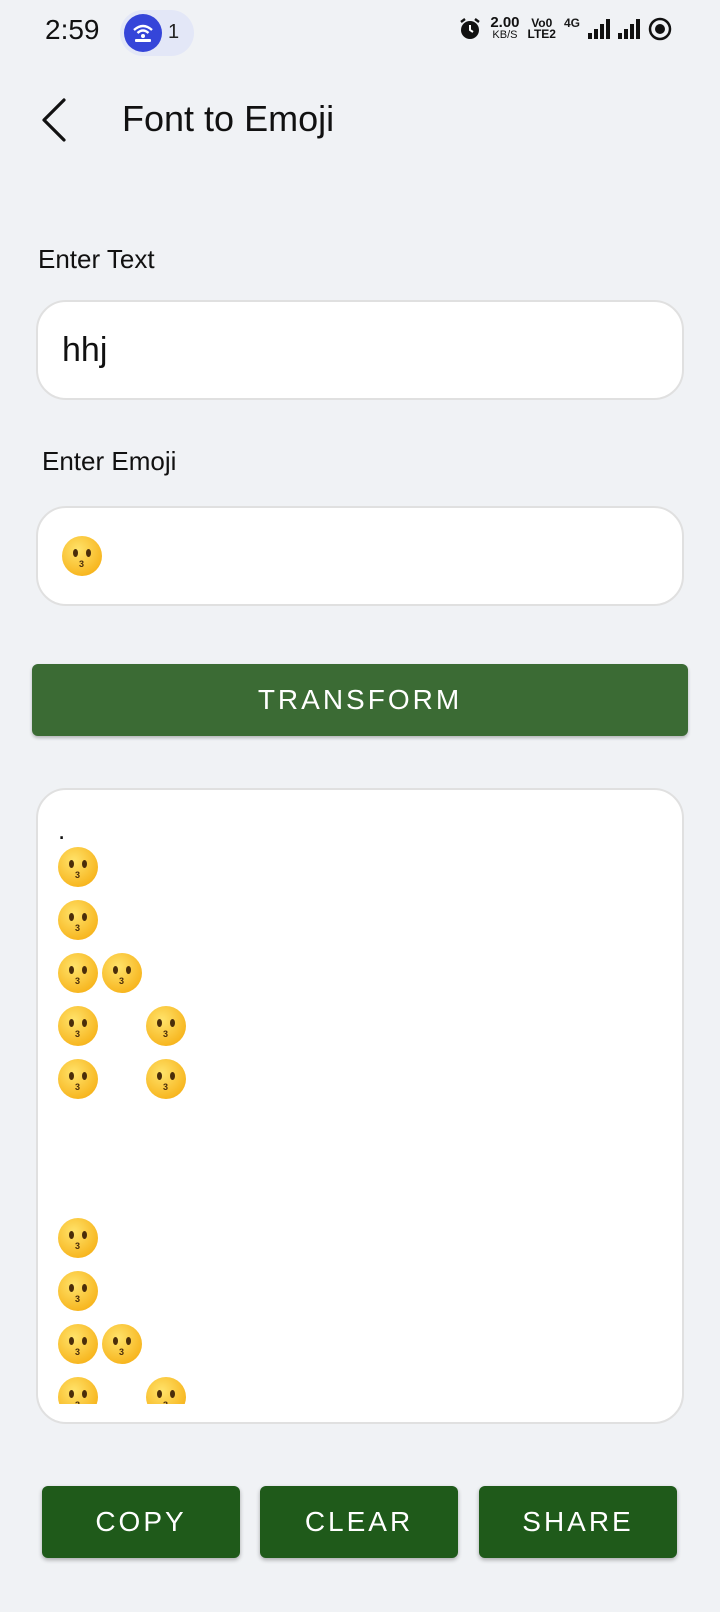 The height and width of the screenshot is (1612, 720). Describe the element at coordinates (85, 349) in the screenshot. I see `text-input-value: hhj` at that location.